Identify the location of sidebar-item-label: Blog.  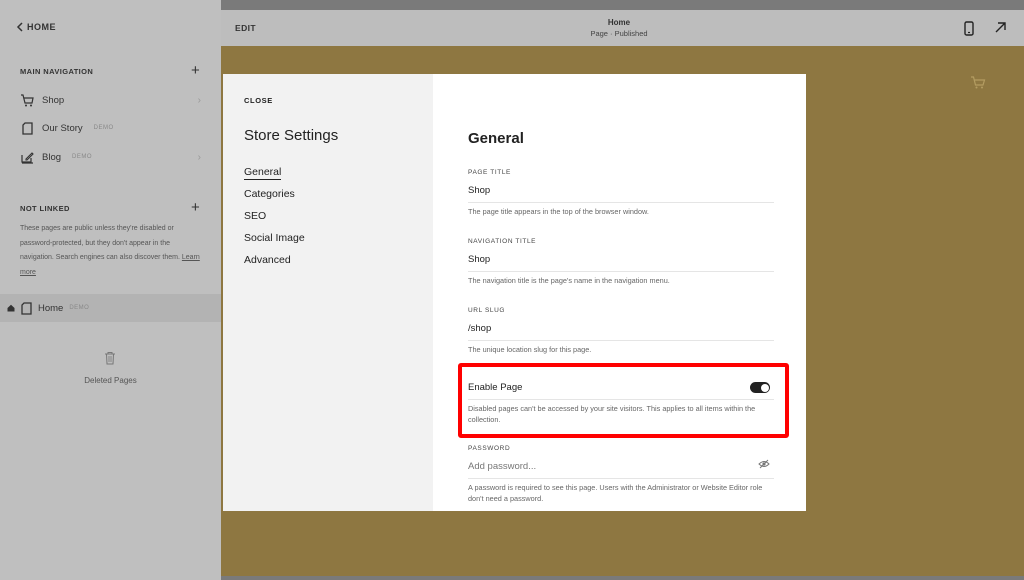
(52, 157).